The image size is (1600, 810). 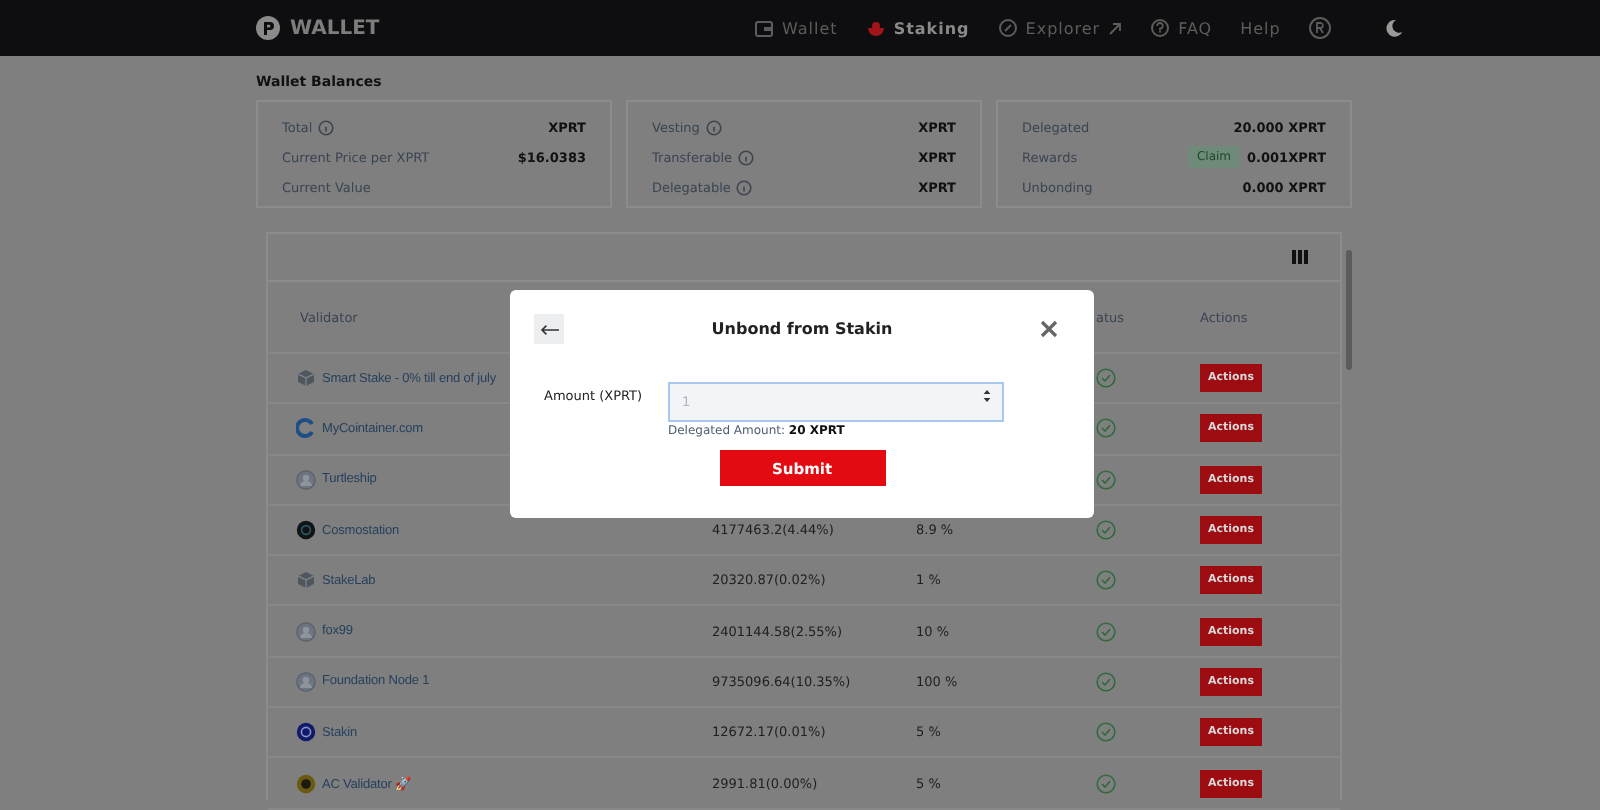 What do you see at coordinates (1181, 28) in the screenshot?
I see `nav-link: FAQ` at bounding box center [1181, 28].